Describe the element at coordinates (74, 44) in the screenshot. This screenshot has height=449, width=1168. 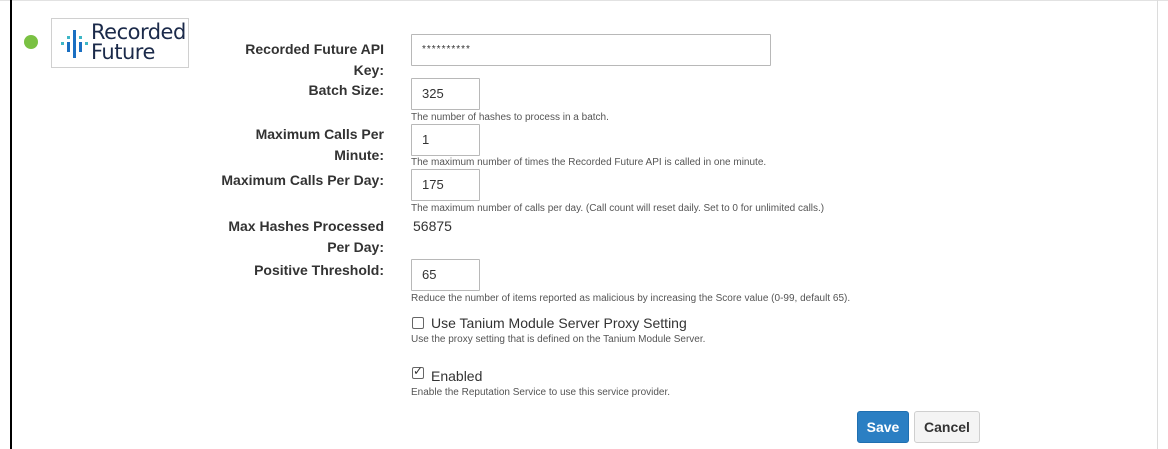
I see `recorded-future-logo-icon` at that location.